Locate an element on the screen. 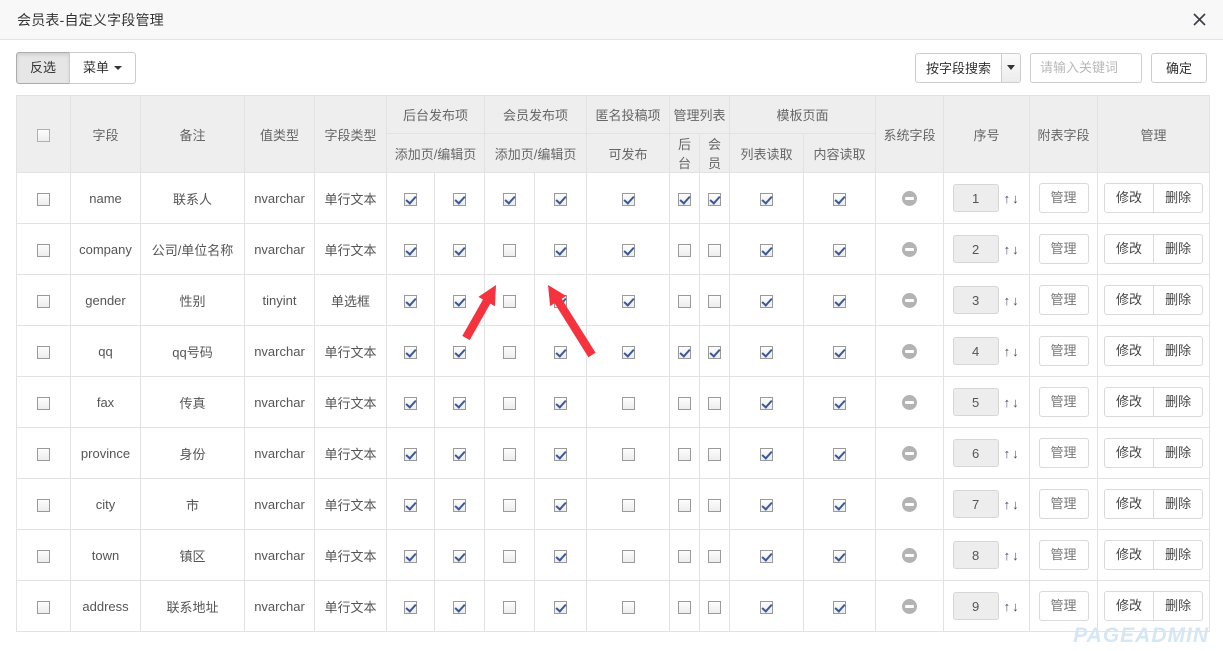 Image resolution: width=1223 pixels, height=651 pixels. chevron-down-icon is located at coordinates (1010, 67).